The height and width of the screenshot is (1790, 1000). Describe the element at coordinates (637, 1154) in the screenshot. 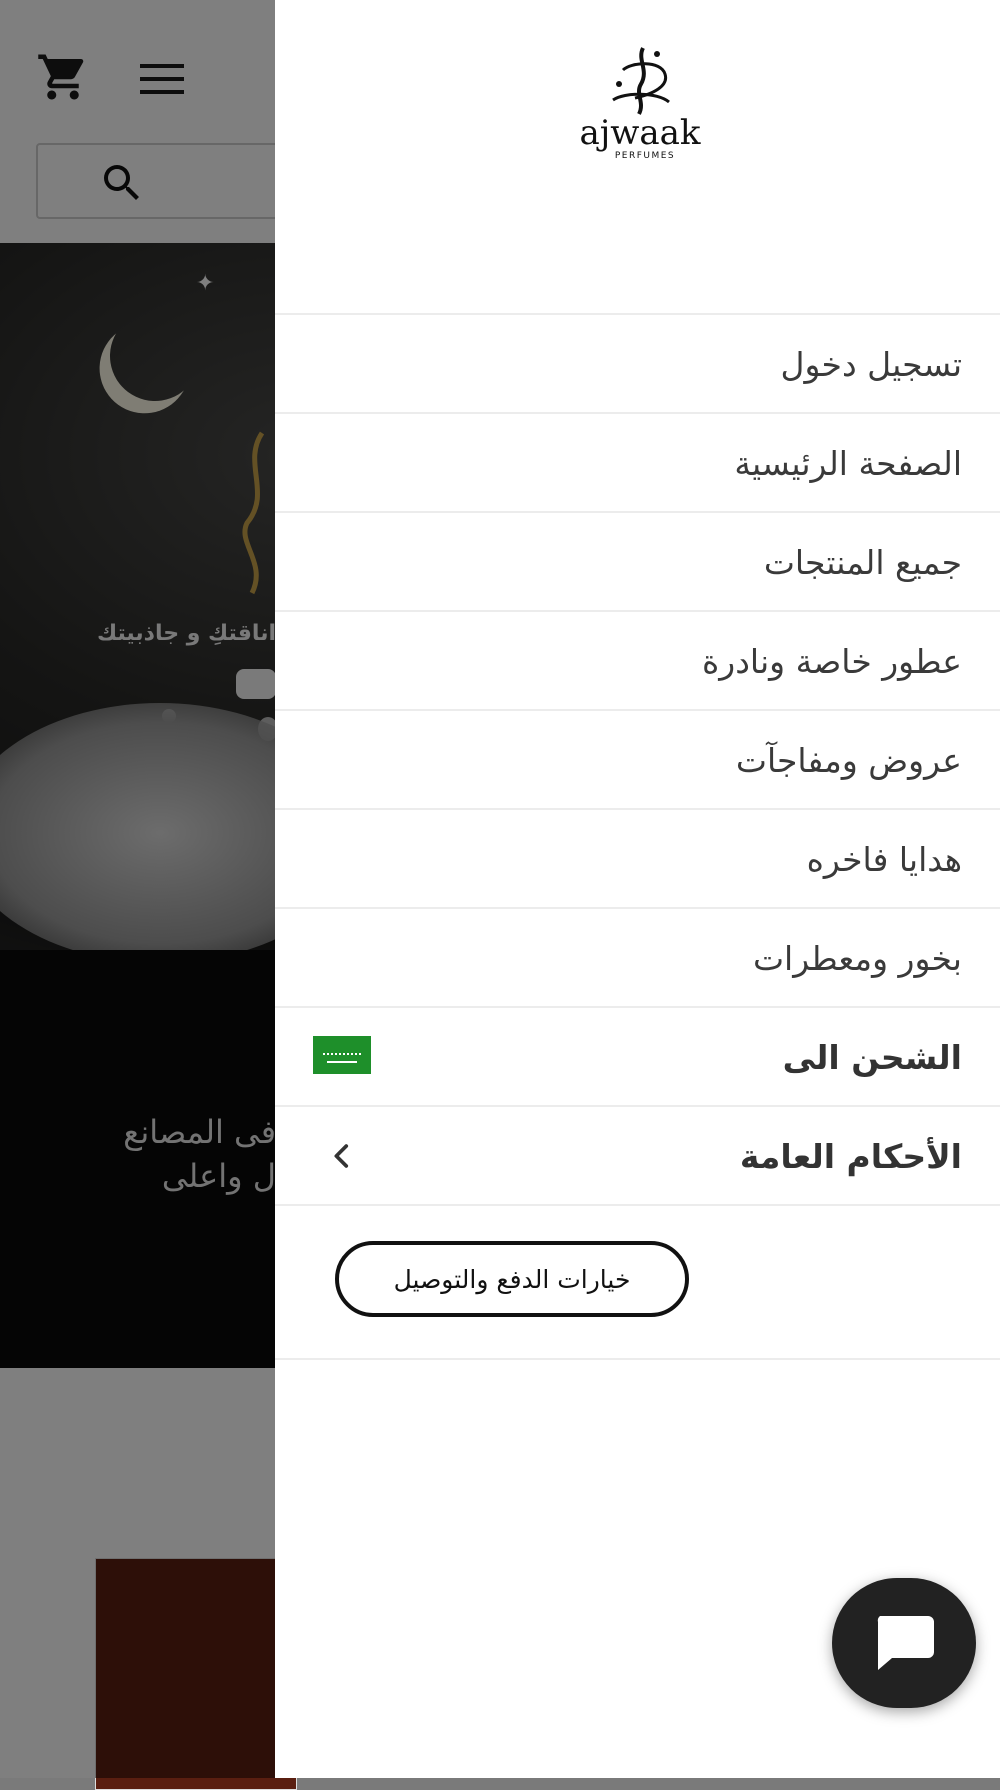

I see `menu-item-terms: الأحكام العامة` at that location.